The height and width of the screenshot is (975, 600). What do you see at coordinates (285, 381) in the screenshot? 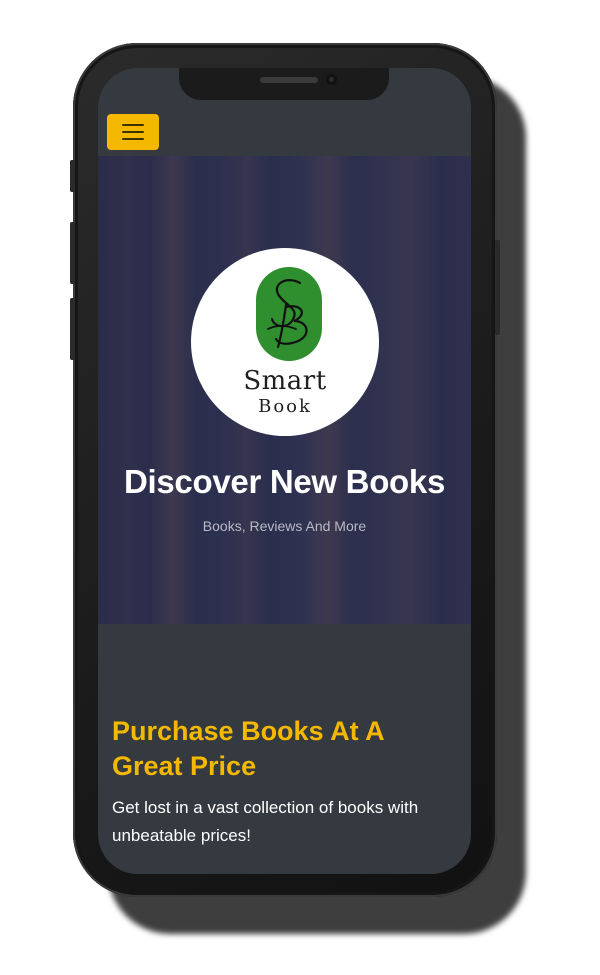
I see `logo-wordmark-smart: Smart` at bounding box center [285, 381].